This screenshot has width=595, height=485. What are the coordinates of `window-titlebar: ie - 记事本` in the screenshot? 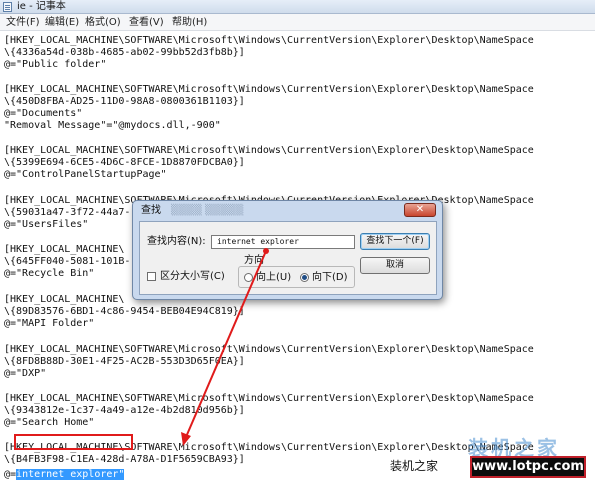 It's located at (297, 7).